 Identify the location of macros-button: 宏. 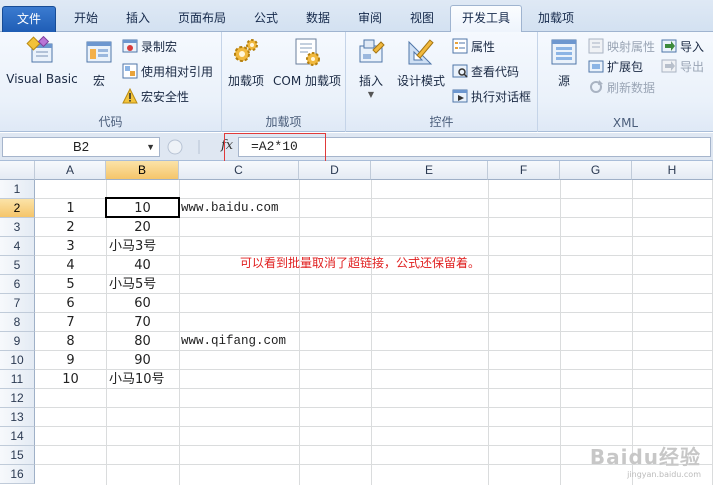
(99, 62).